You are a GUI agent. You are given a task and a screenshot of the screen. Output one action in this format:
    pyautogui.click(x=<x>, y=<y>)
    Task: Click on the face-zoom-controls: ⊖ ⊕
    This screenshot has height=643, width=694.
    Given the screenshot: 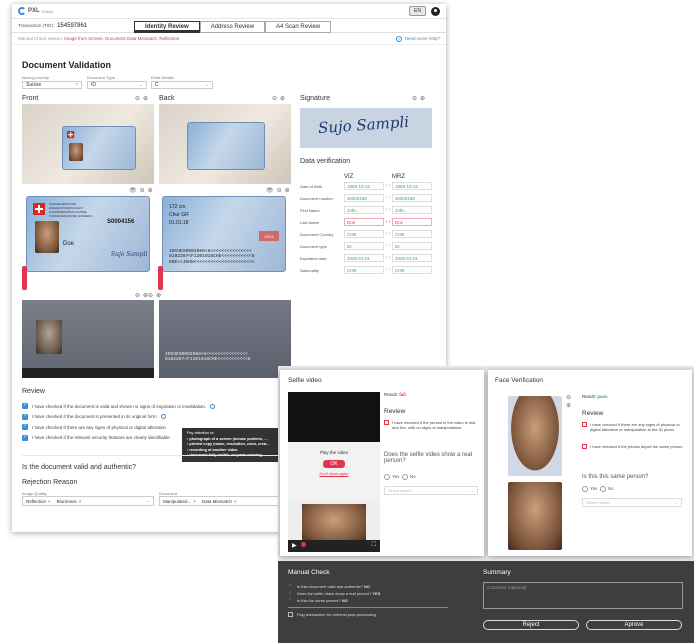 What is the action you would take?
    pyautogui.click(x=570, y=402)
    